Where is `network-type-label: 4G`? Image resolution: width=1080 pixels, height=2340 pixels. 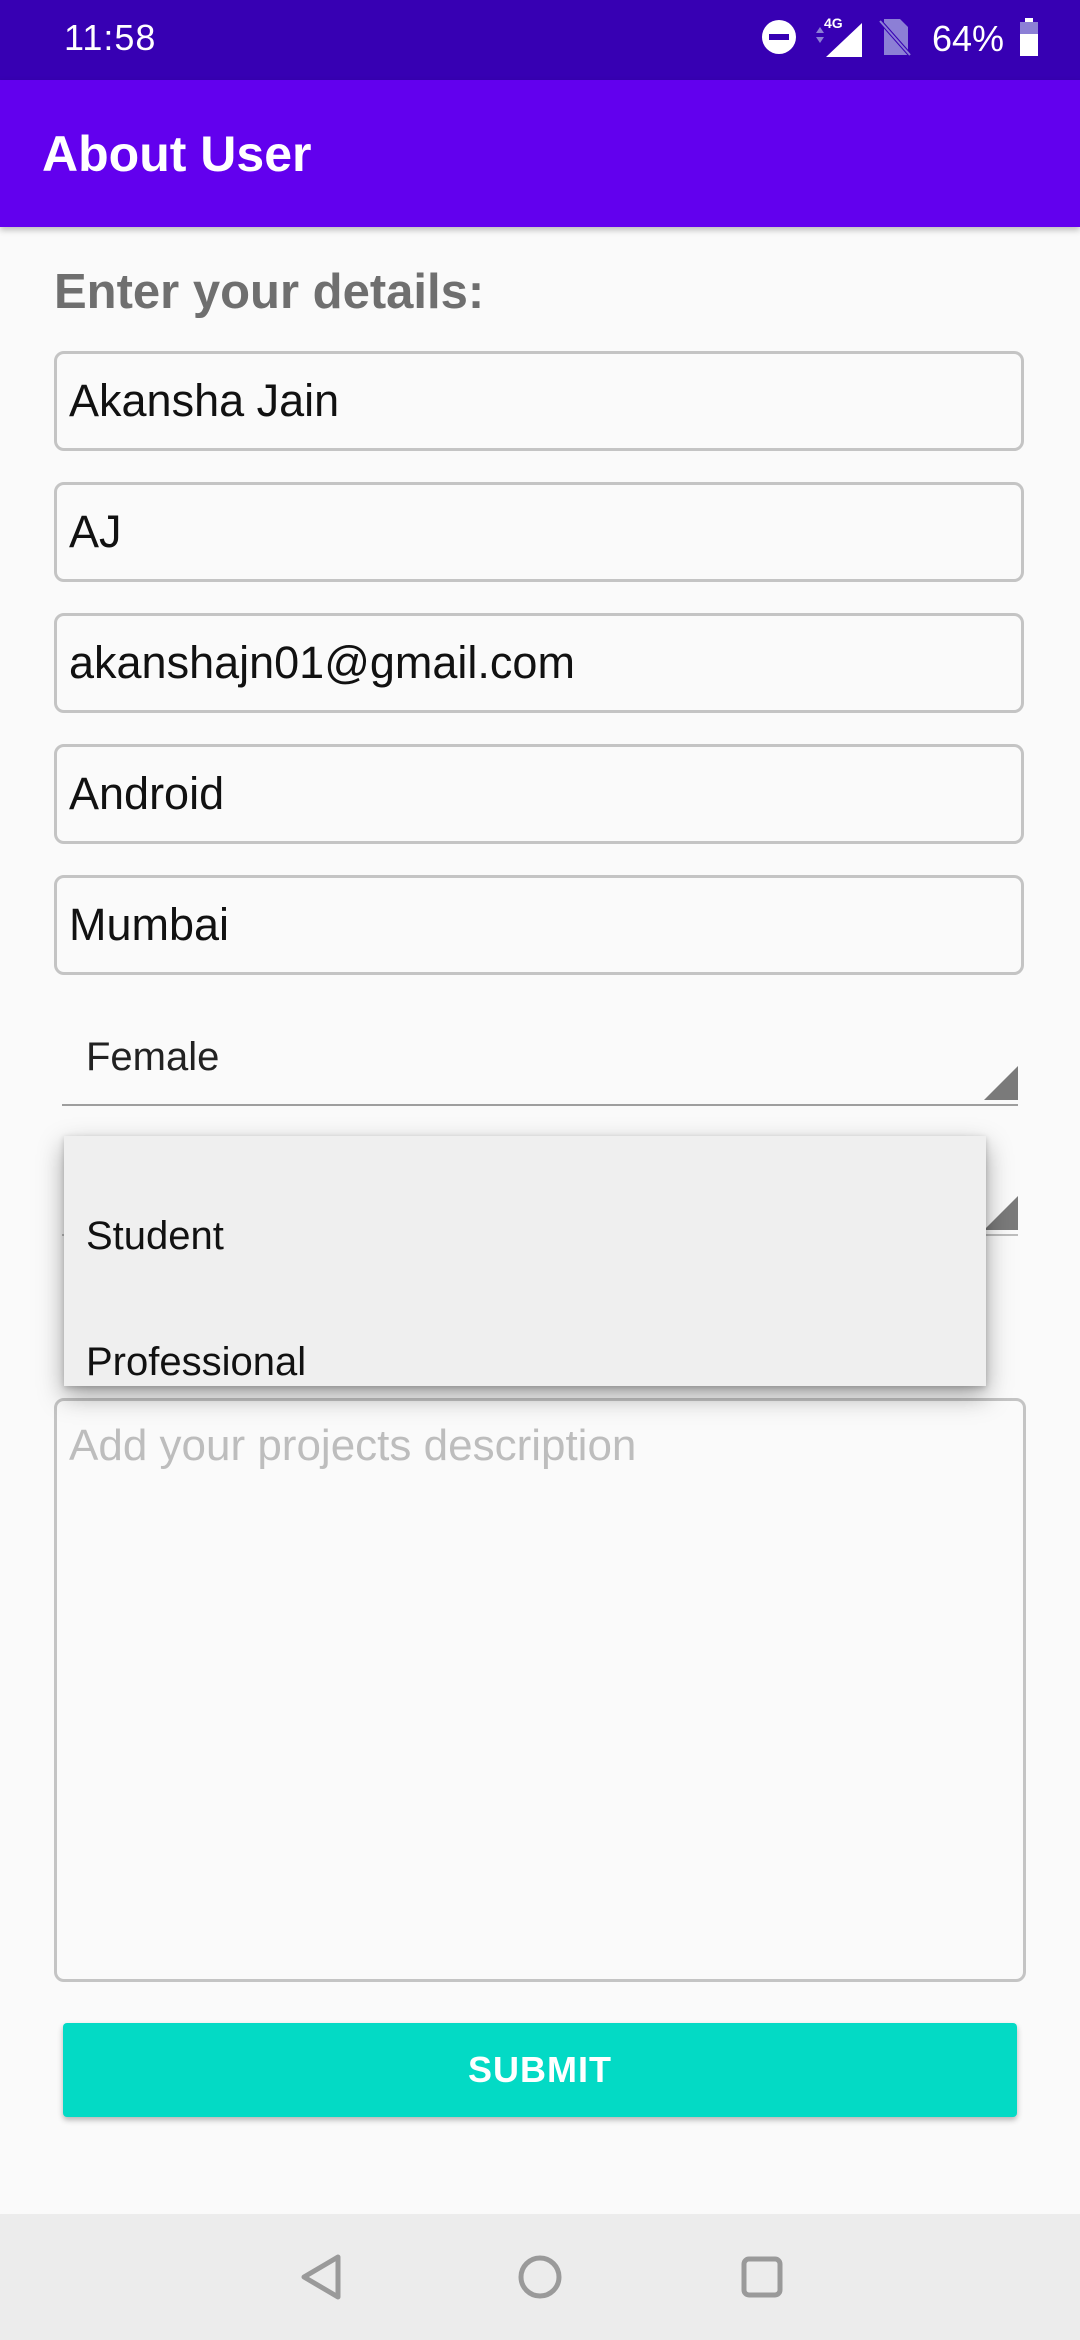 network-type-label: 4G is located at coordinates (833, 23).